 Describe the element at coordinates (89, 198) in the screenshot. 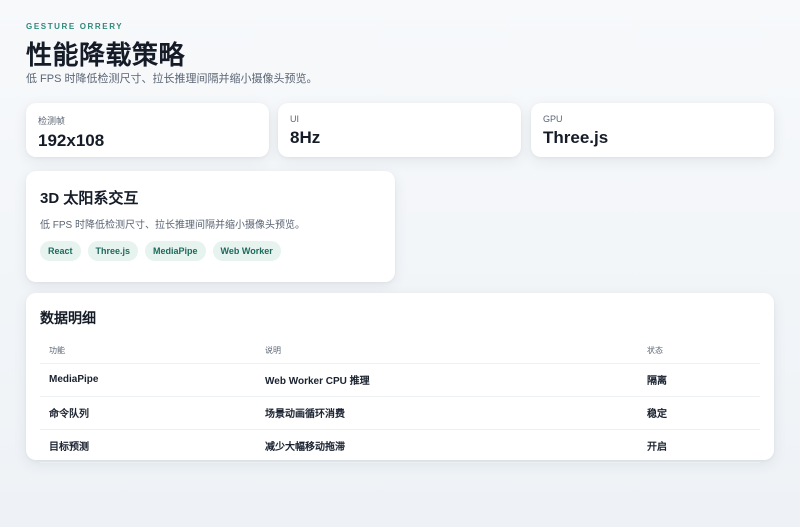

I see `feature-title: 3D 太阳系交互` at that location.